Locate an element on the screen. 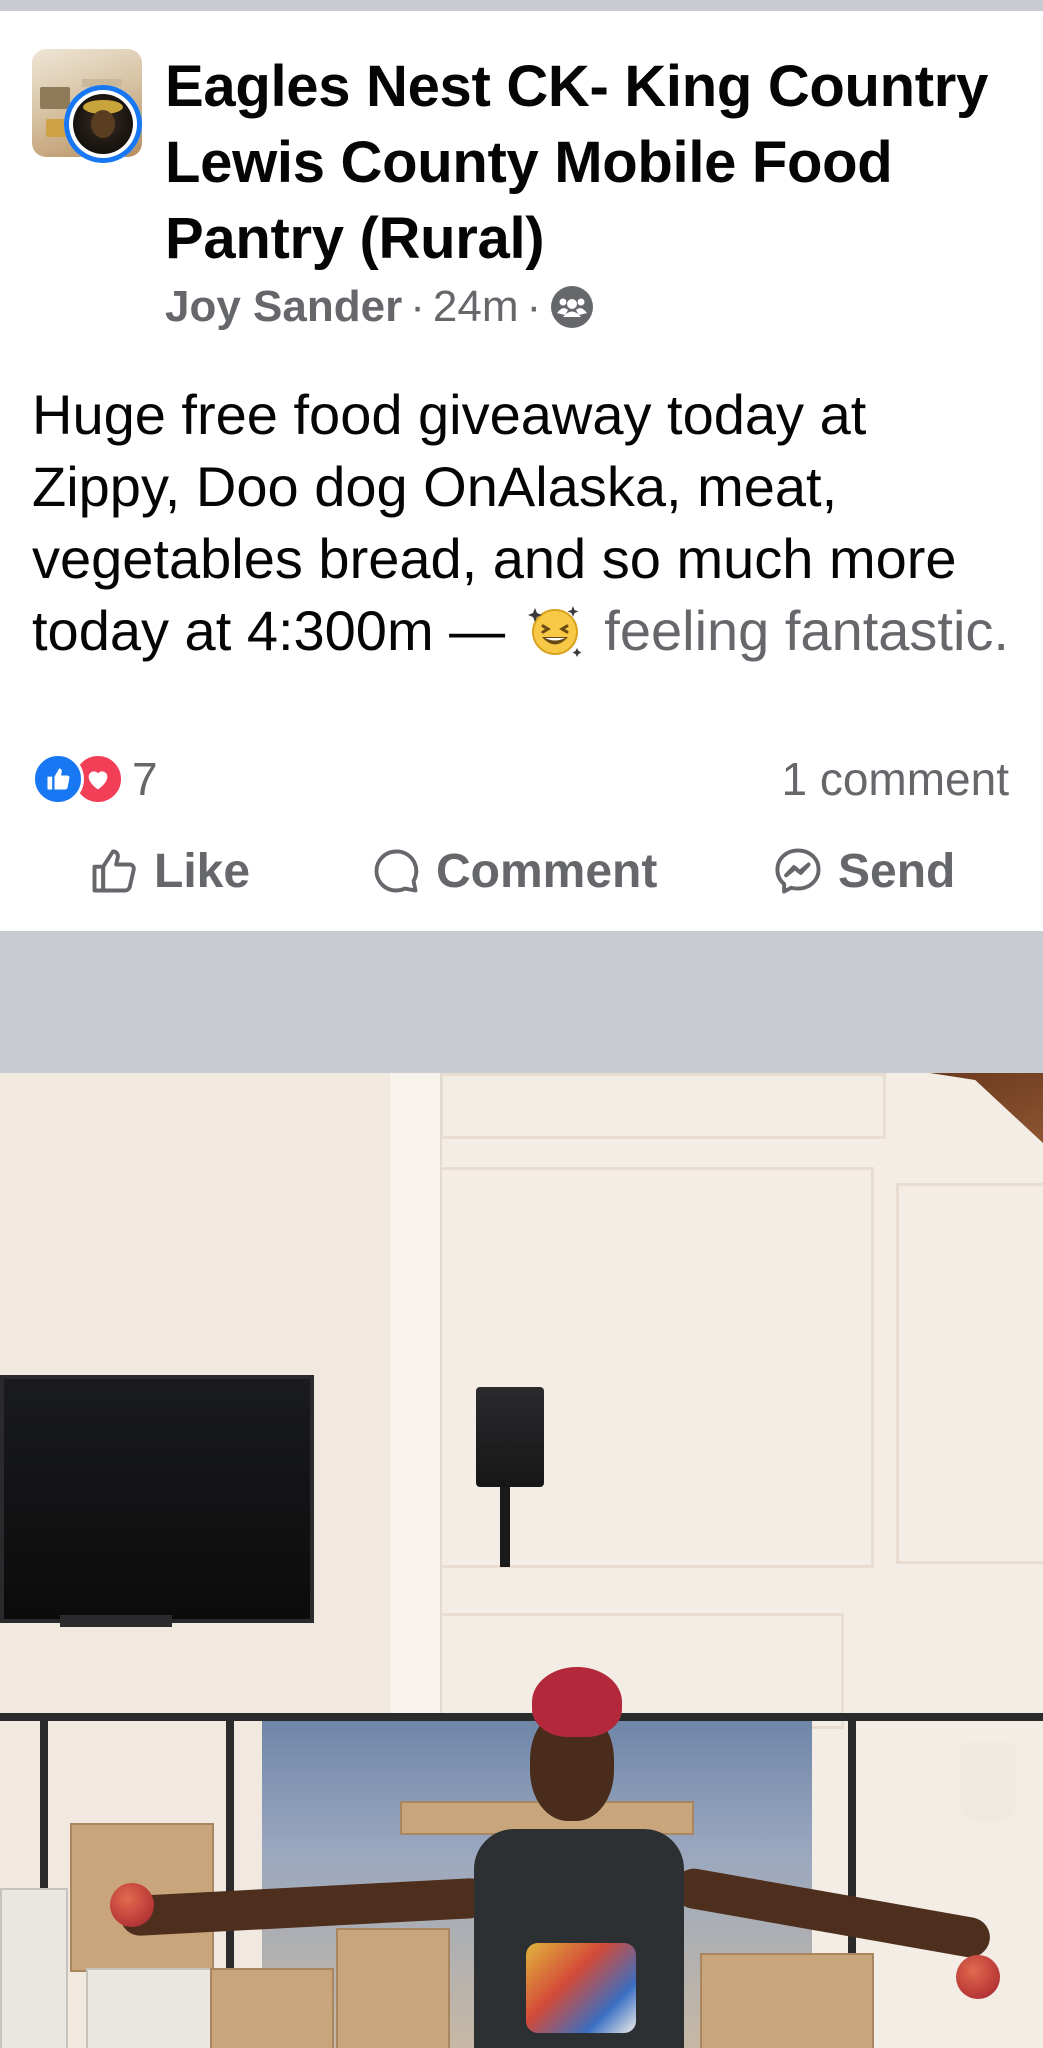 The image size is (1043, 2048). reactions-summary: 7 is located at coordinates (95, 779).